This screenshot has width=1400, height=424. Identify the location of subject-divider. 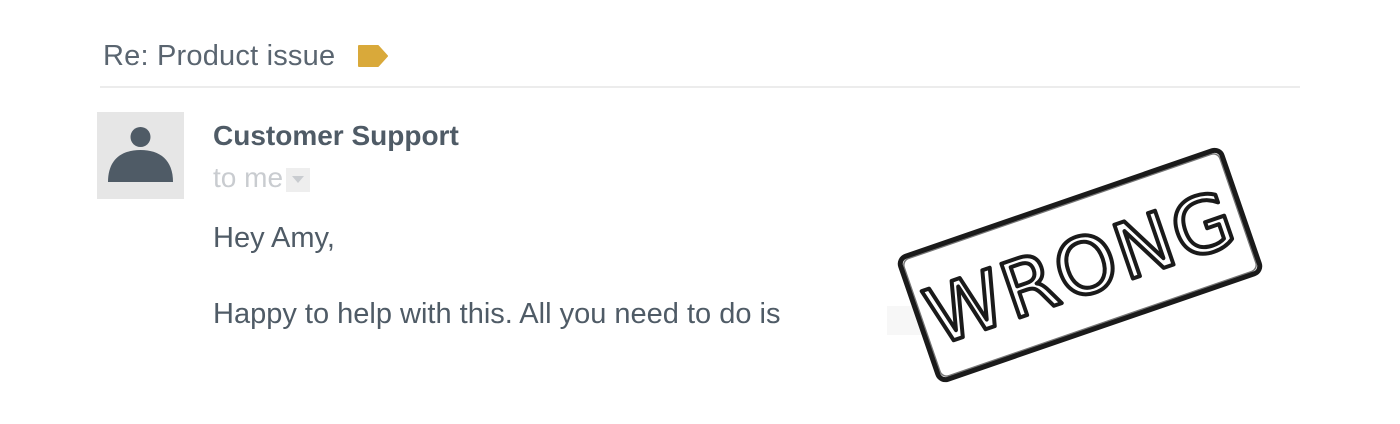
(700, 87).